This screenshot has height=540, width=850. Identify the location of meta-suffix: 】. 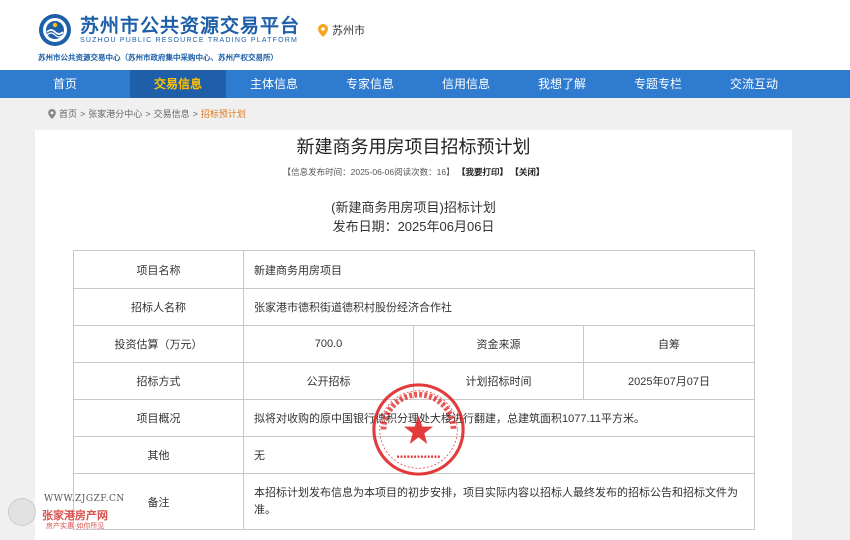
(450, 172).